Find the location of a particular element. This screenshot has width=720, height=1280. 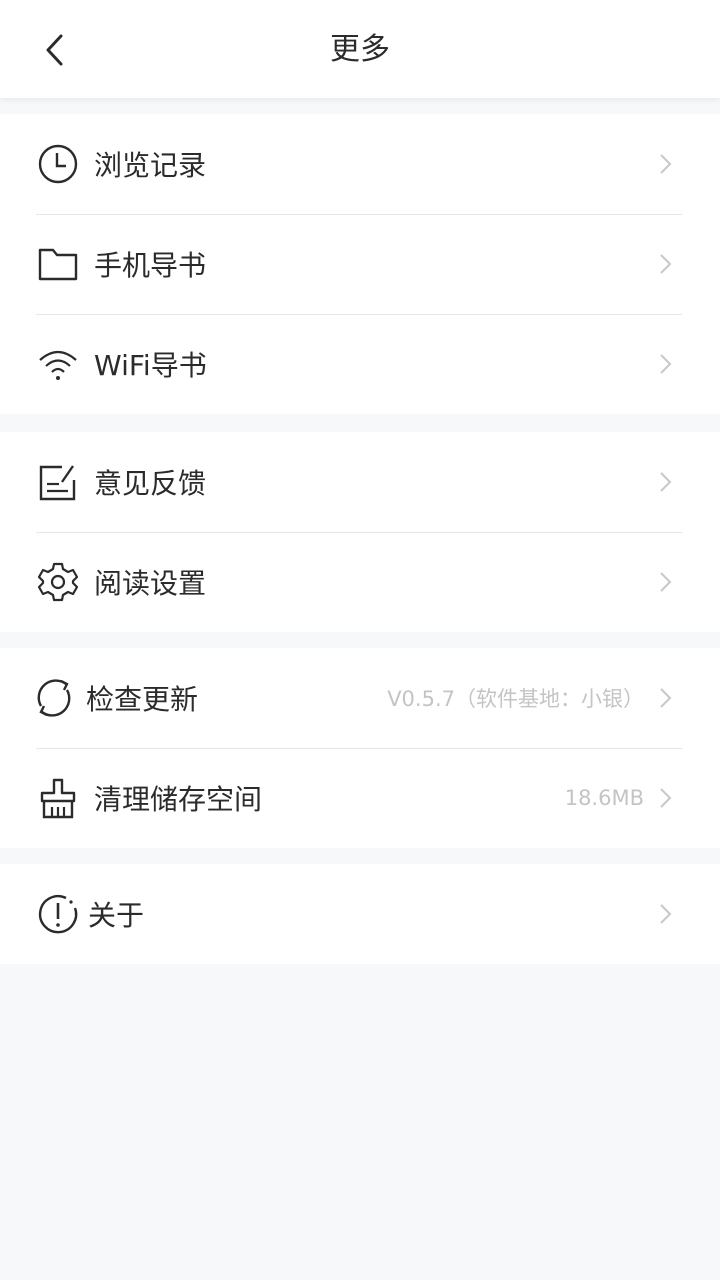

menu-item-wifi-import: WiFi导书 is located at coordinates (360, 364).